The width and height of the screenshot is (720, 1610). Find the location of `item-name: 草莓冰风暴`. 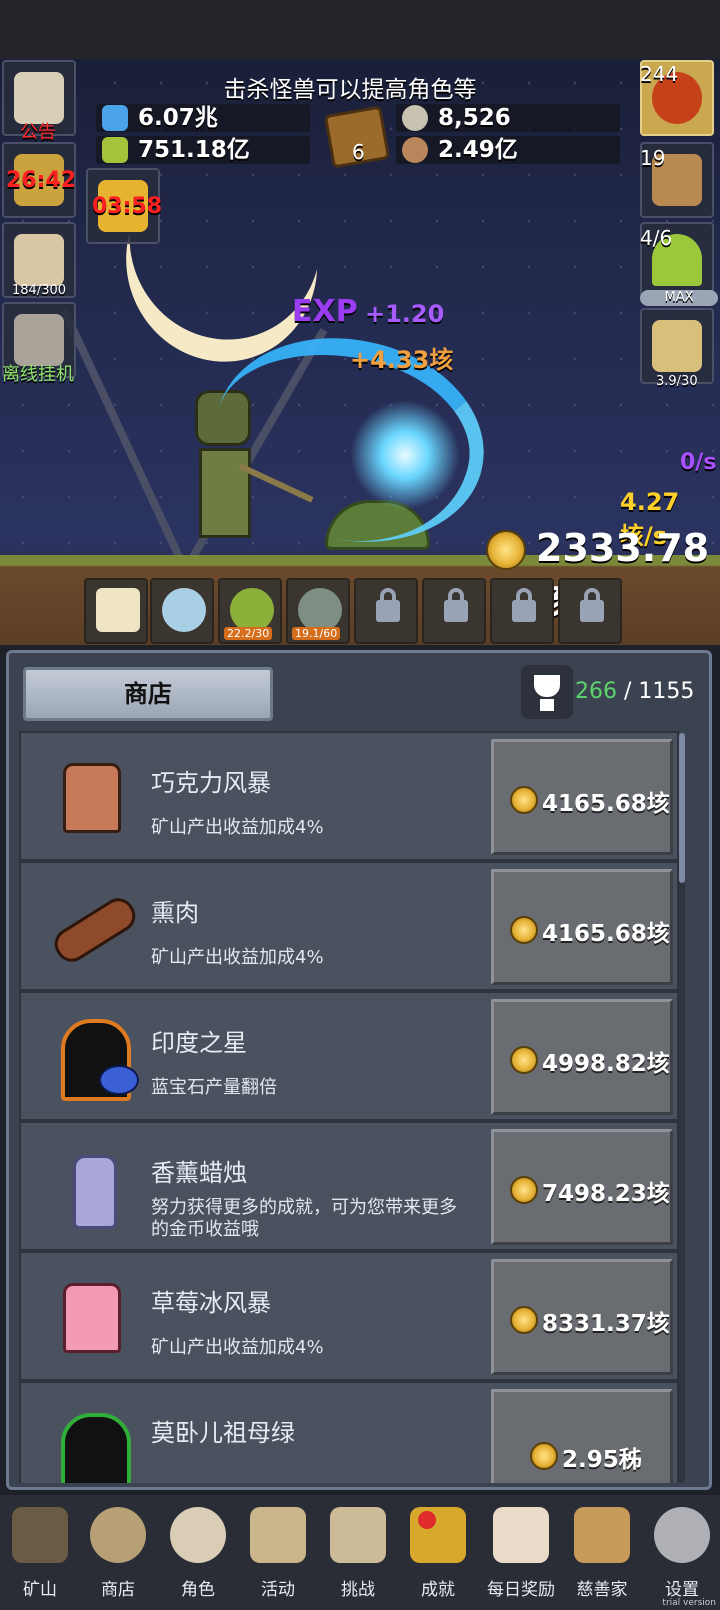

item-name: 草莓冰风暴 is located at coordinates (211, 1303).